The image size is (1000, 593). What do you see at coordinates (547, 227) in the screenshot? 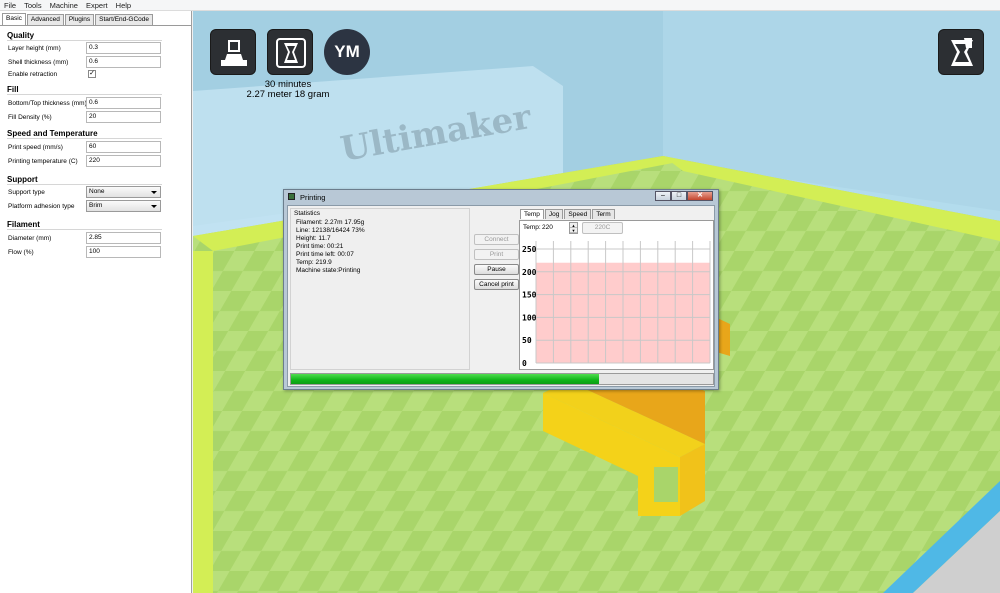
I see `temp-input: 220` at bounding box center [547, 227].